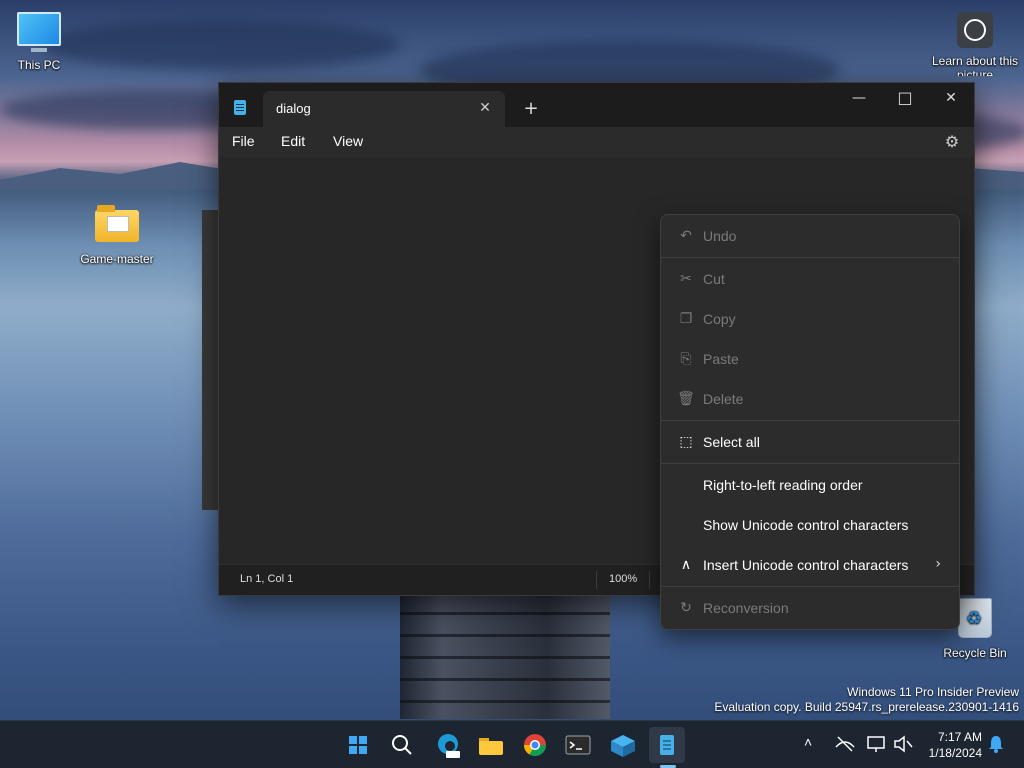  I want to click on desktop-icon-label: Game-master, so click(117, 259).